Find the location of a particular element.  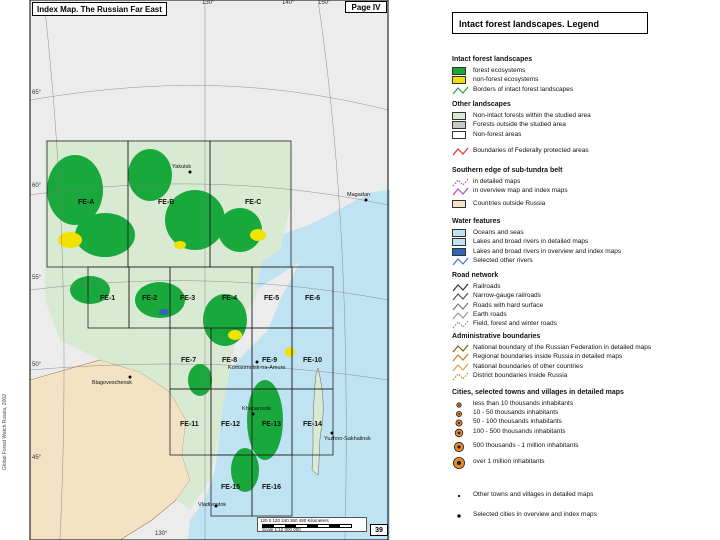

legend-item: Selected other rivers is located at coordinates (582, 261).